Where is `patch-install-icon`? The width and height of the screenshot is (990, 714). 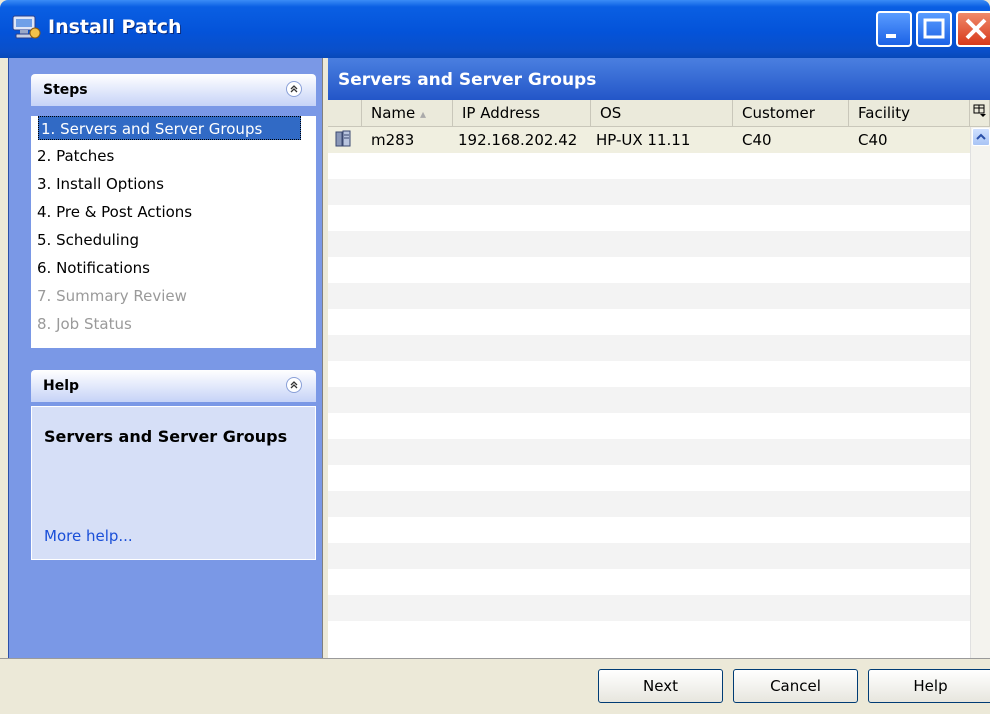
patch-install-icon is located at coordinates (26, 27).